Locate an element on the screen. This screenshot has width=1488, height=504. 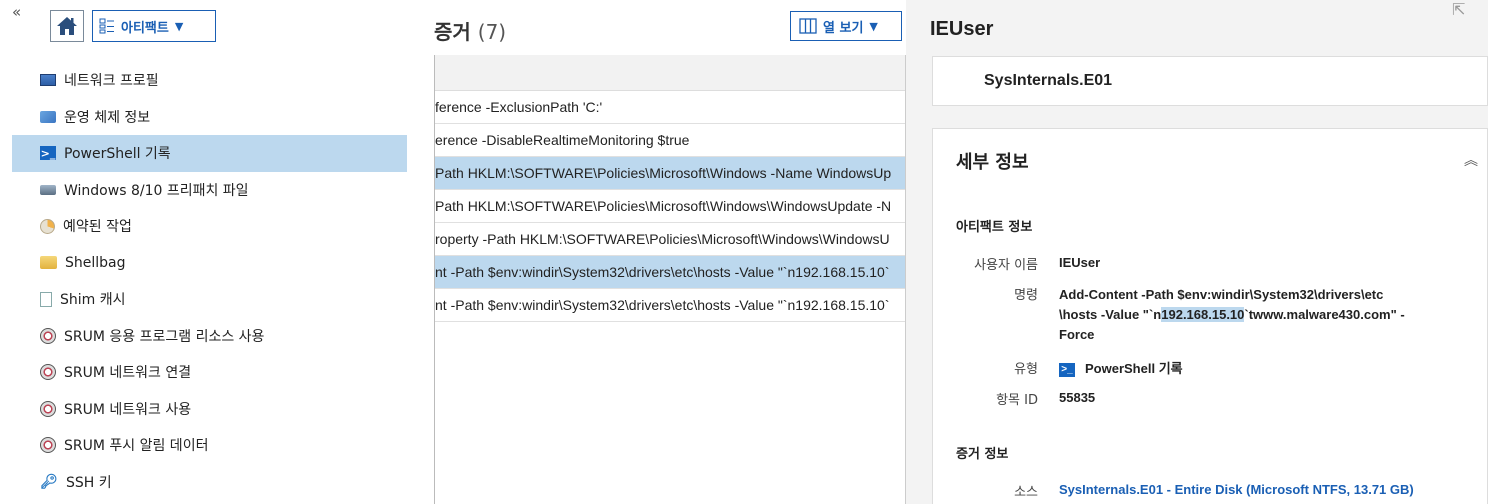
type-value: >_ PowerShell 기록 is located at coordinates (1121, 367).